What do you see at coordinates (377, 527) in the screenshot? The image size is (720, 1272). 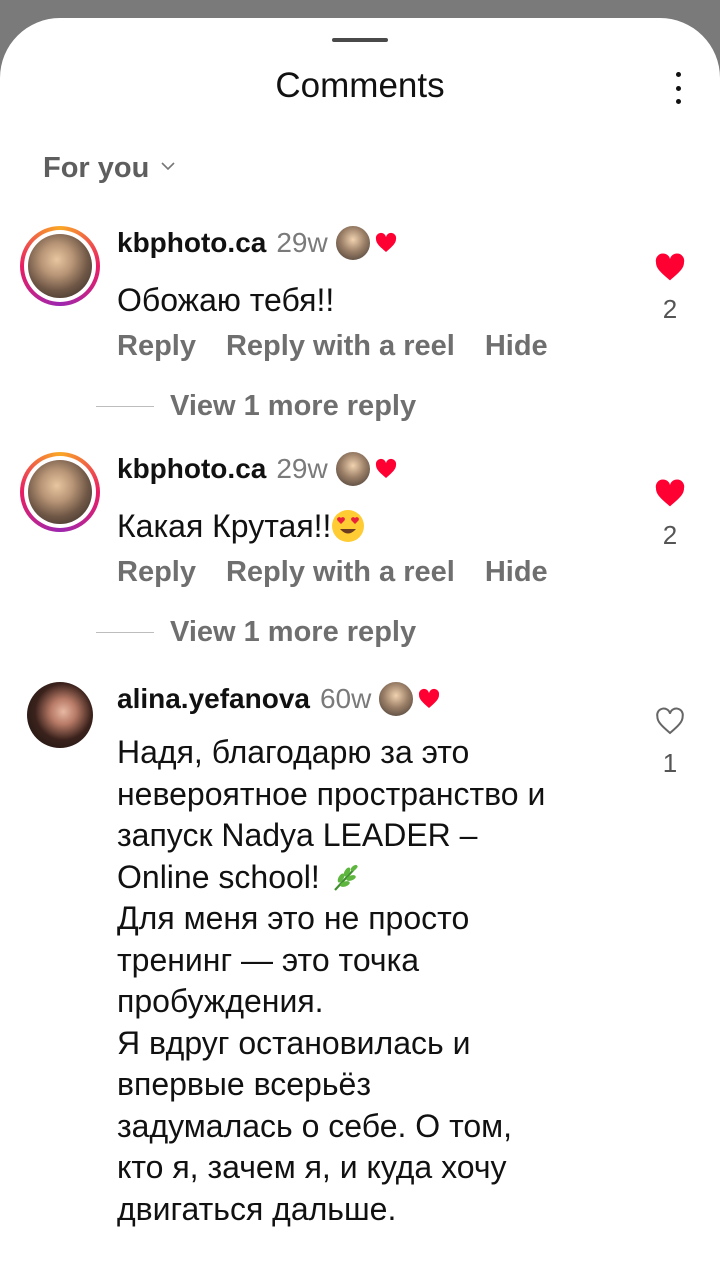 I see `comment-text-wrap: Какая Крутая!!` at bounding box center [377, 527].